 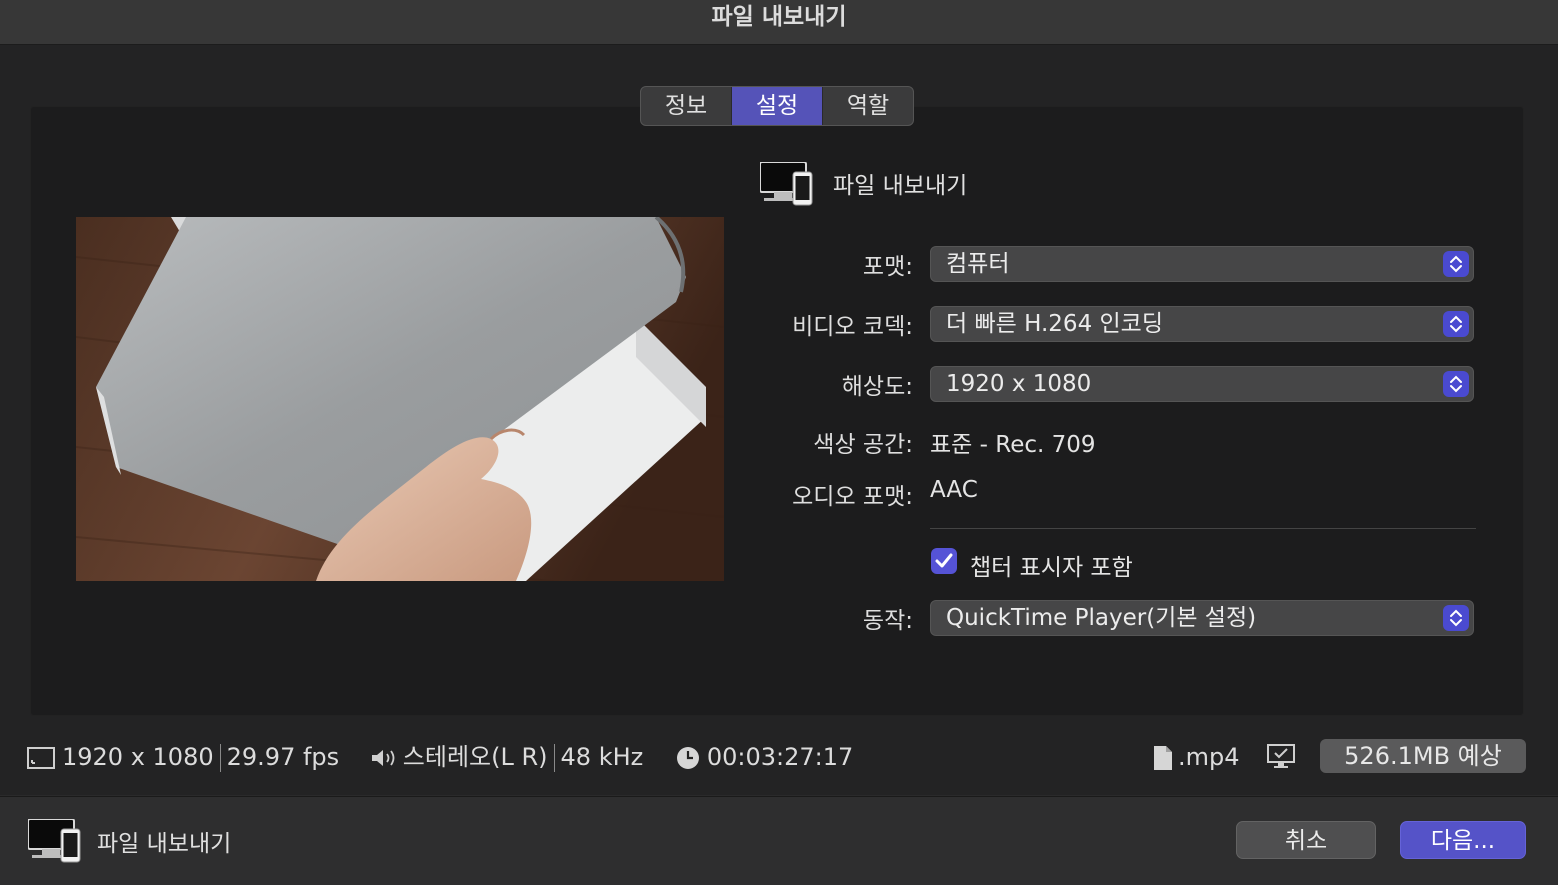 What do you see at coordinates (779, 22) in the screenshot?
I see `window-title: 파일 내보내기` at bounding box center [779, 22].